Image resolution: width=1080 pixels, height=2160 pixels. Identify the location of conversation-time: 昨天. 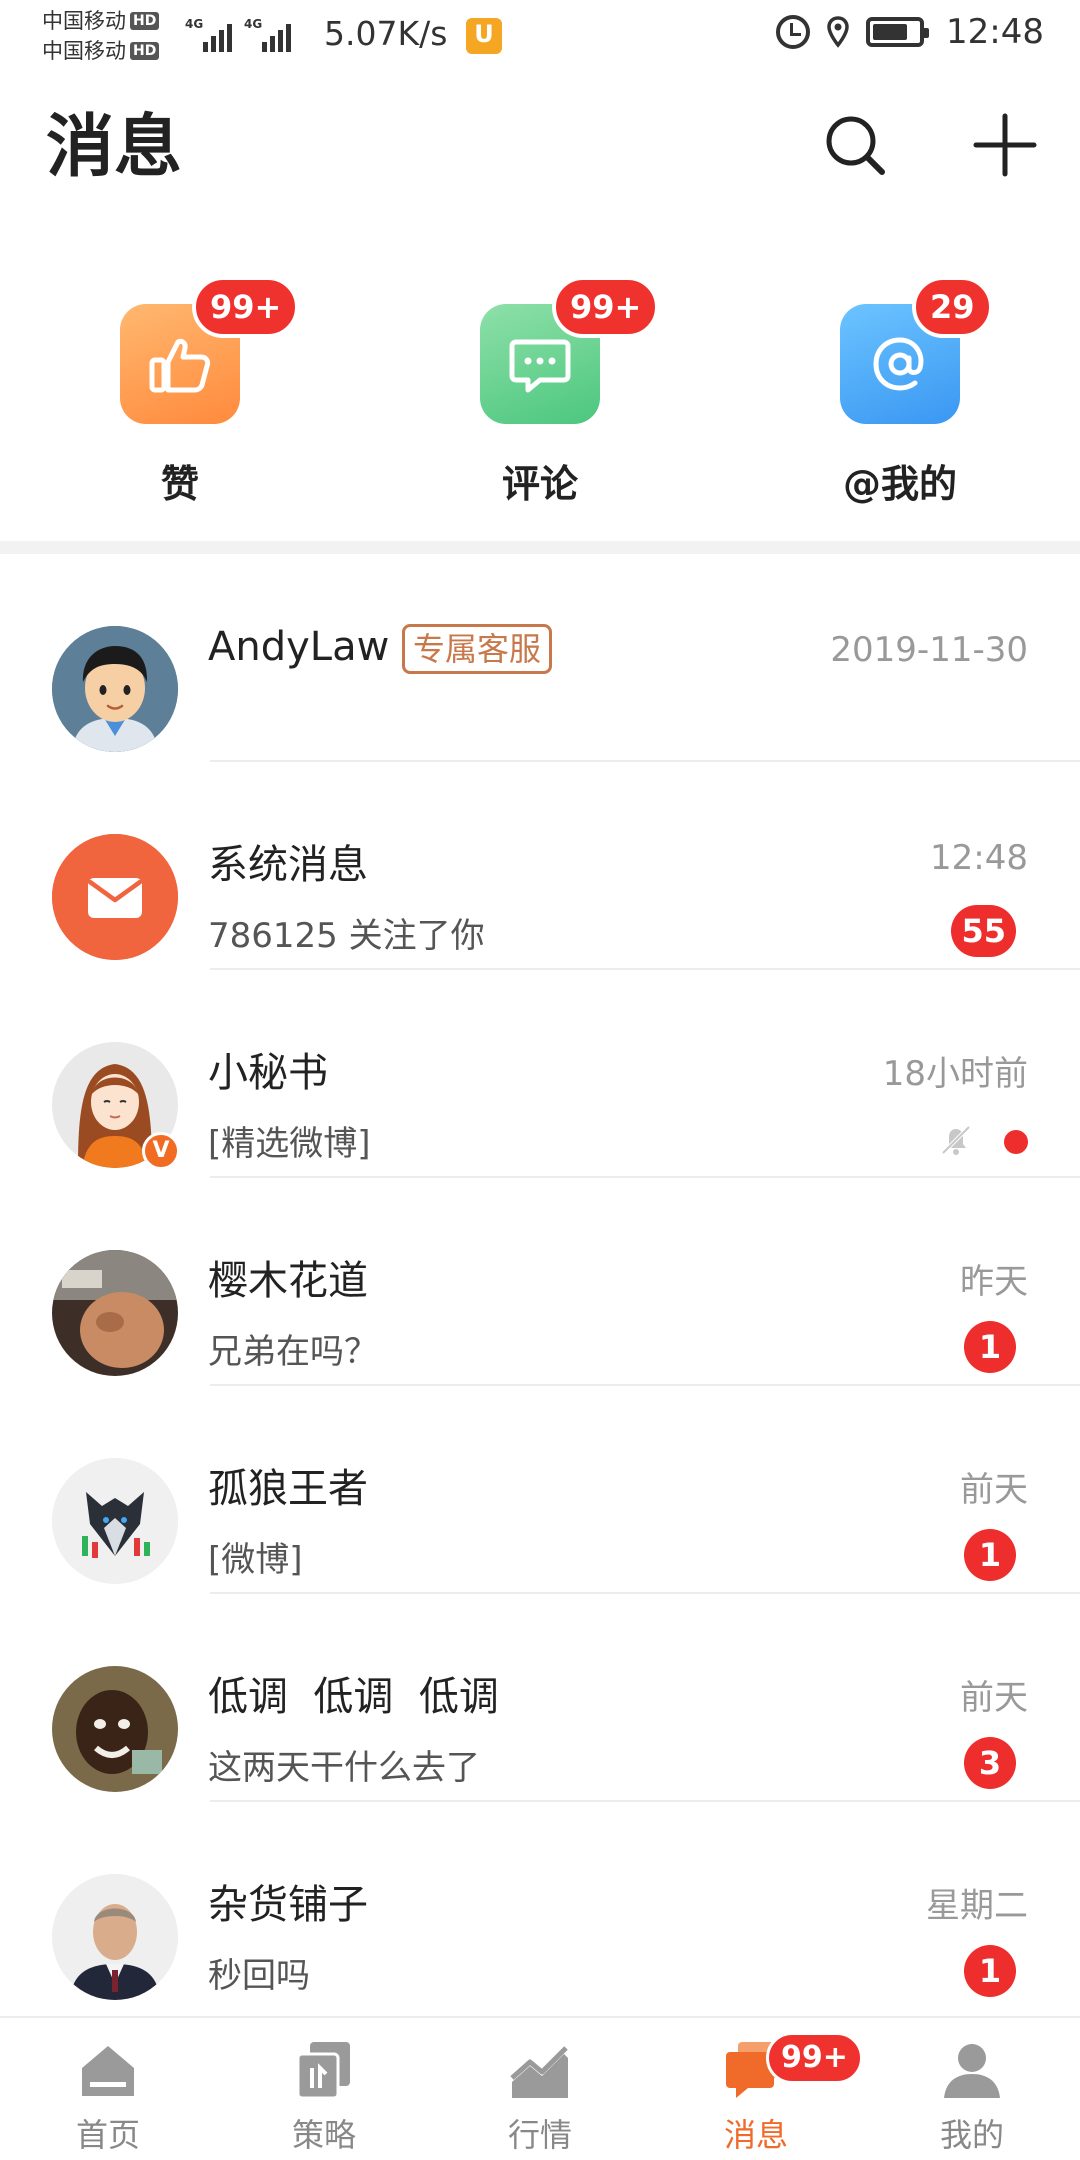
(994, 1282).